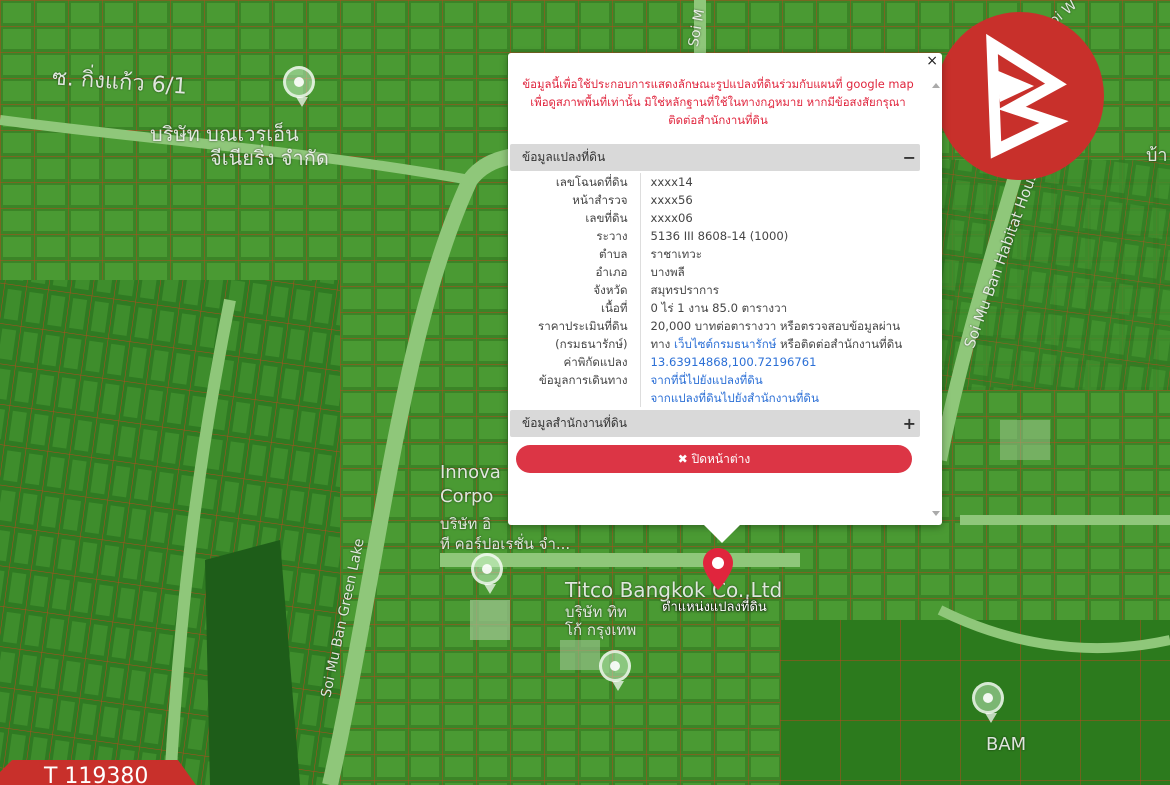 This screenshot has height=785, width=1170. What do you see at coordinates (707, 380) in the screenshot?
I see `directions-to-parcel-link: จากที่นี่ไปยังแปลงที่ดิน` at bounding box center [707, 380].